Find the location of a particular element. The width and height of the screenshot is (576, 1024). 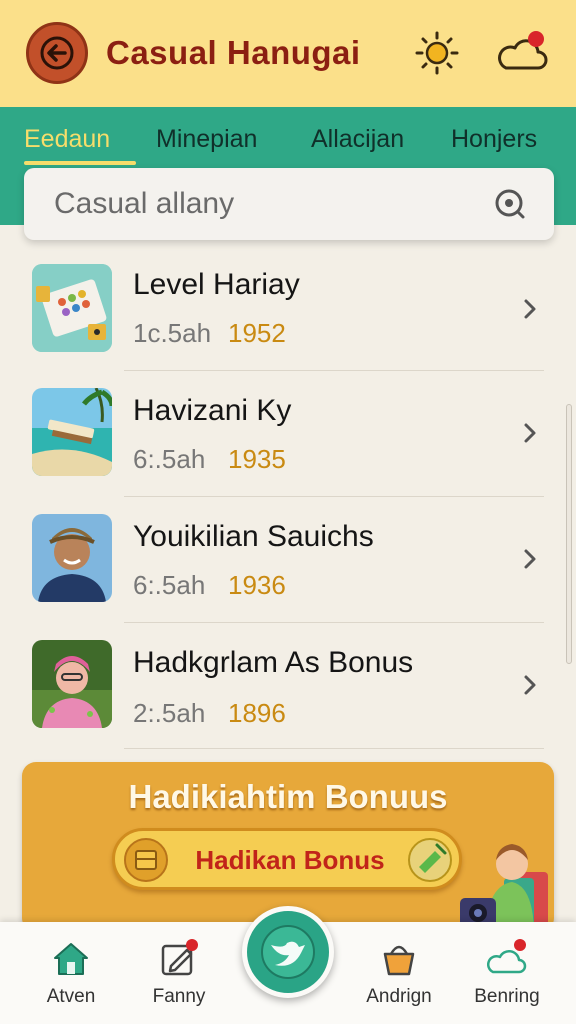

tab-allacijan: Allacijan is located at coordinates (357, 139).